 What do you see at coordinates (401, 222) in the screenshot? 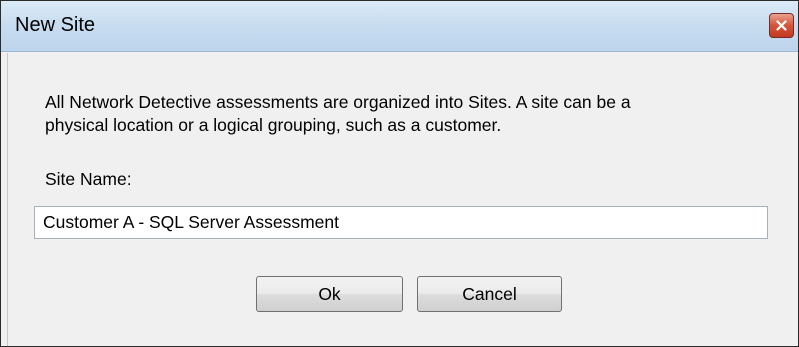
I see `site-name-input` at bounding box center [401, 222].